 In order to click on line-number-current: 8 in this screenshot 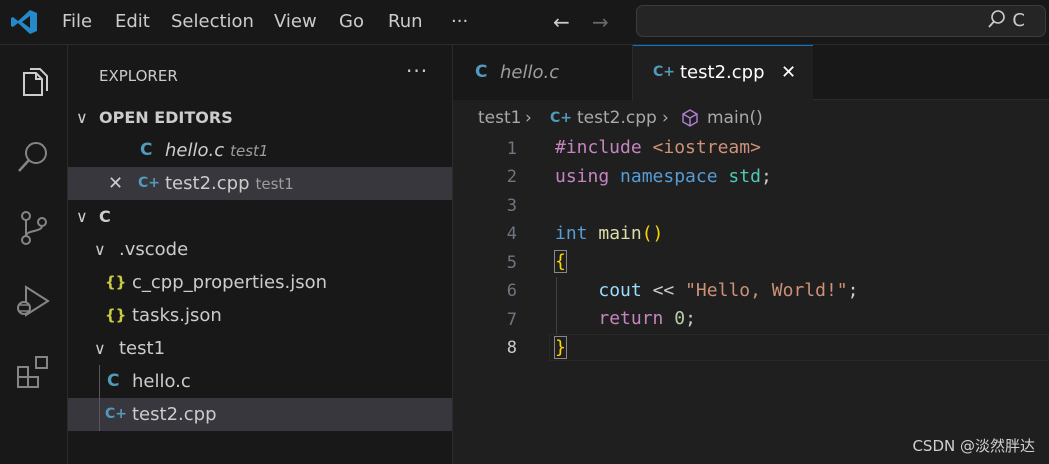, I will do `click(511, 348)`.